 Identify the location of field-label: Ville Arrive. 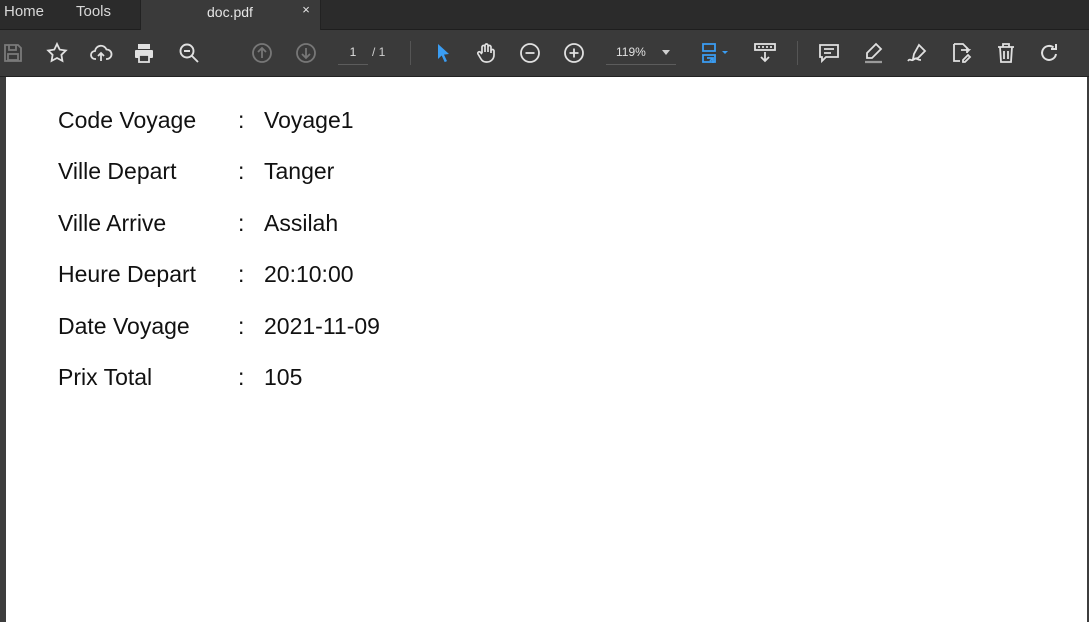
(112, 223).